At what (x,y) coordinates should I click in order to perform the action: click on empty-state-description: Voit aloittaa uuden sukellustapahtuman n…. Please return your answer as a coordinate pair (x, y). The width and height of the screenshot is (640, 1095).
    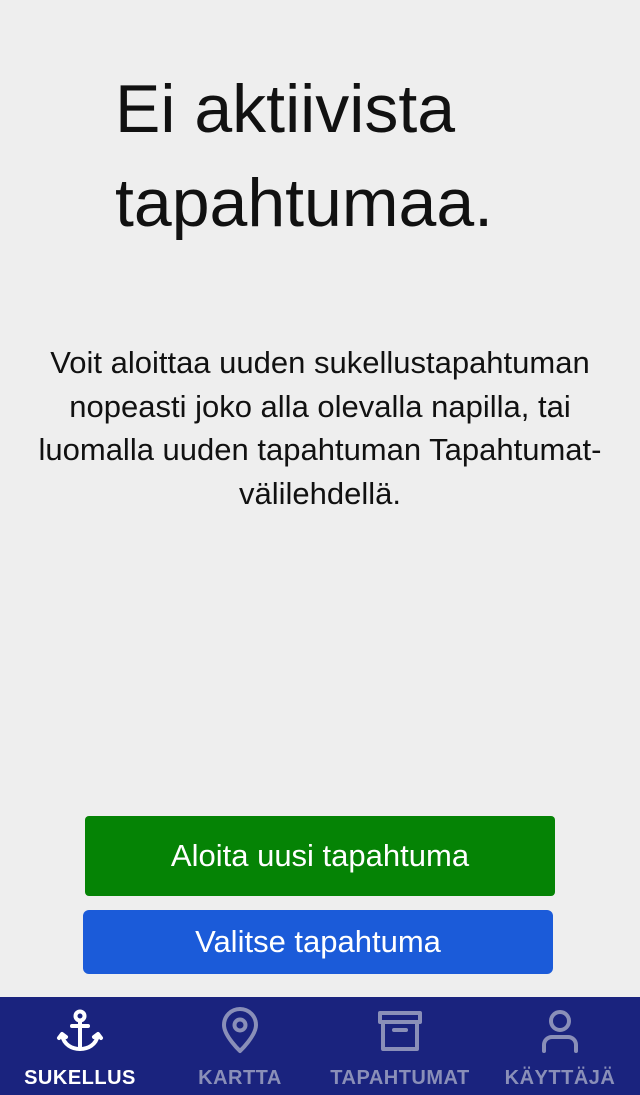
    Looking at the image, I should click on (320, 428).